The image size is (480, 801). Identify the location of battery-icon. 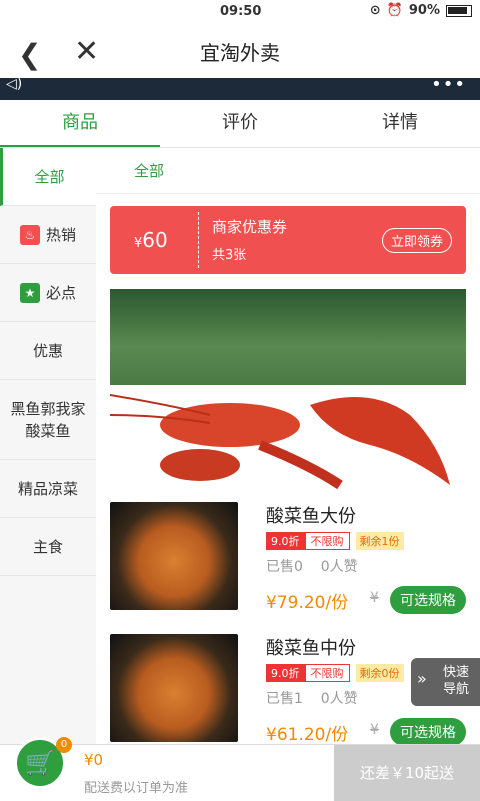
(459, 10).